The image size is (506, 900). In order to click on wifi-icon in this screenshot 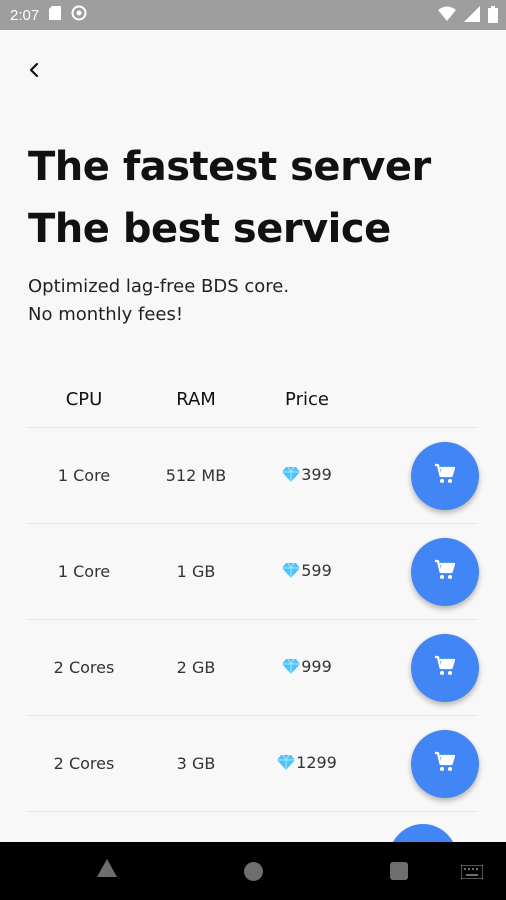, I will do `click(447, 16)`.